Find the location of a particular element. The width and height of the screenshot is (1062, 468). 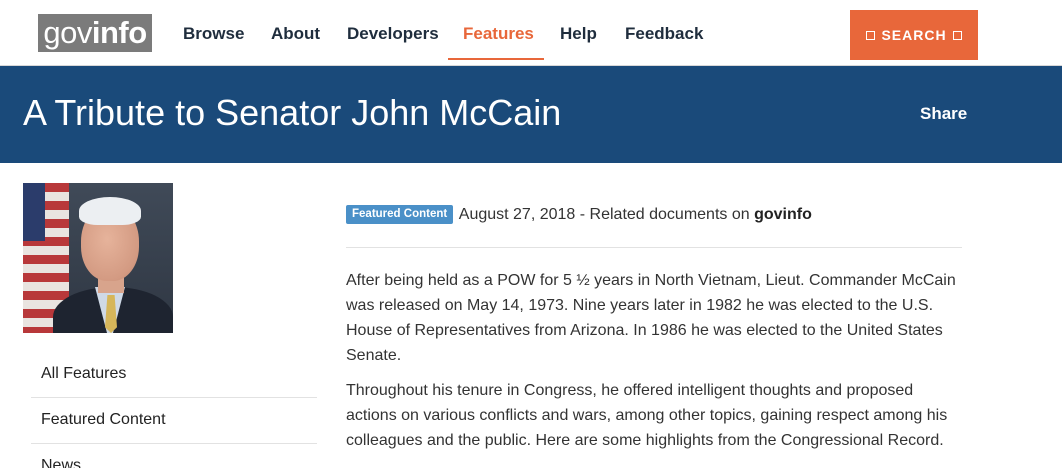

logo-part-info: info is located at coordinates (119, 32).